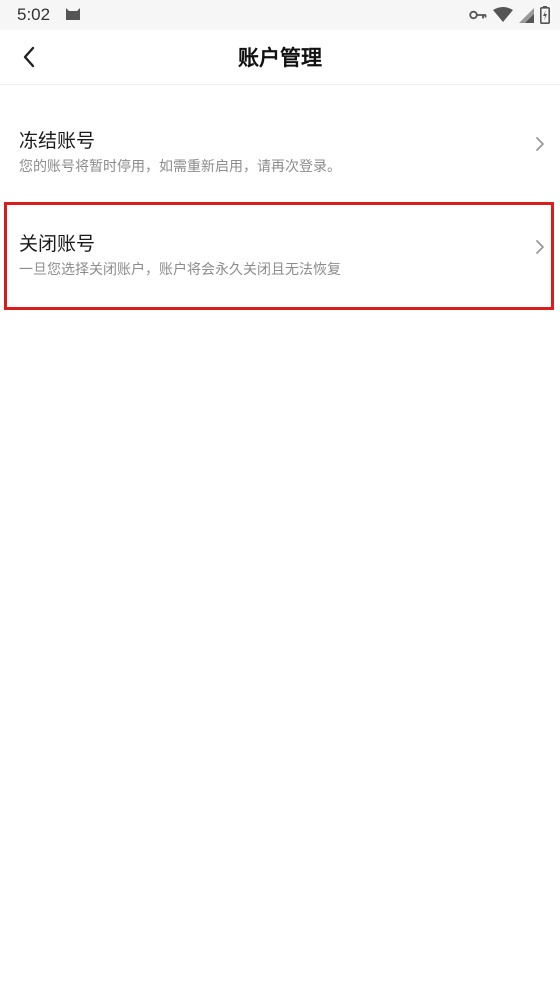 The height and width of the screenshot is (995, 560). What do you see at coordinates (526, 15) in the screenshot?
I see `signal-icon` at bounding box center [526, 15].